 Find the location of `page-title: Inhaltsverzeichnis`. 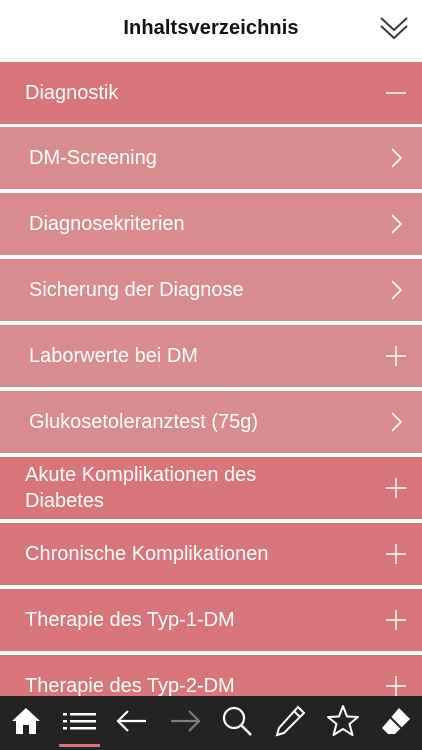

page-title: Inhaltsverzeichnis is located at coordinates (211, 28).